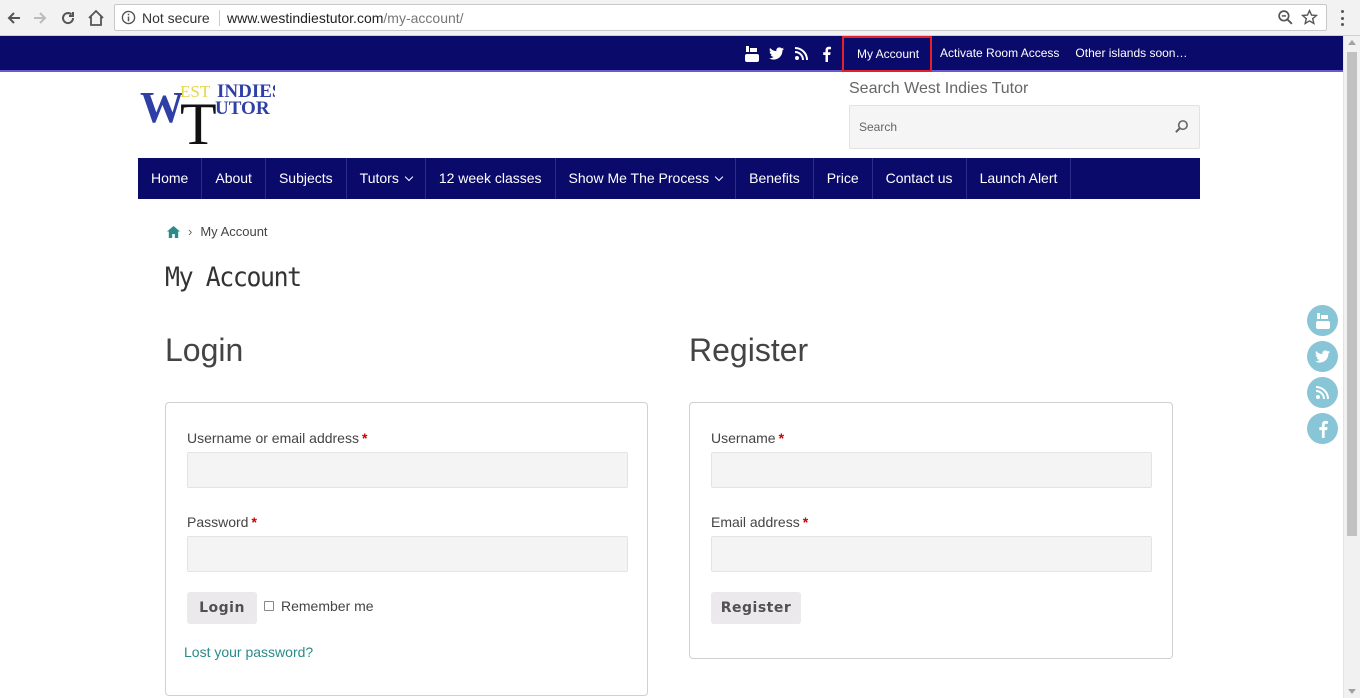 The height and width of the screenshot is (698, 1360). Describe the element at coordinates (887, 54) in the screenshot. I see `top-link-my-account: My Account` at that location.